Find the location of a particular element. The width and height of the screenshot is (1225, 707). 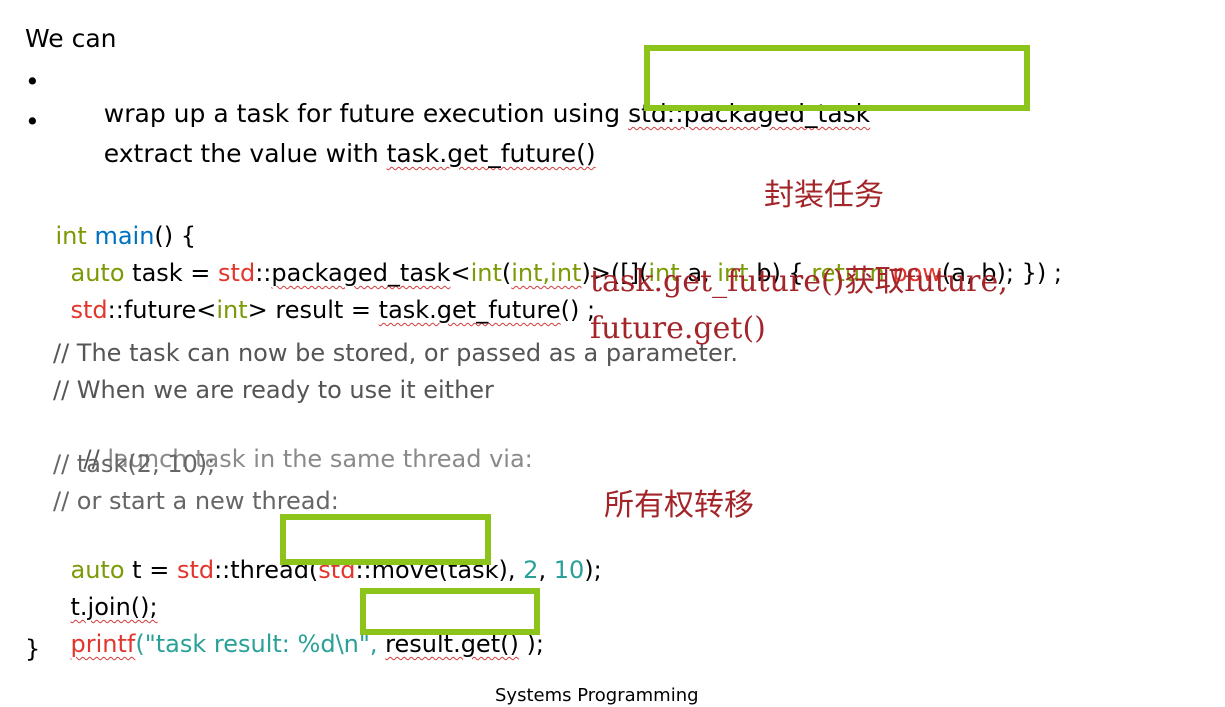

annotation-get-future-1: task.get_future()获取future, is located at coordinates (799, 281).